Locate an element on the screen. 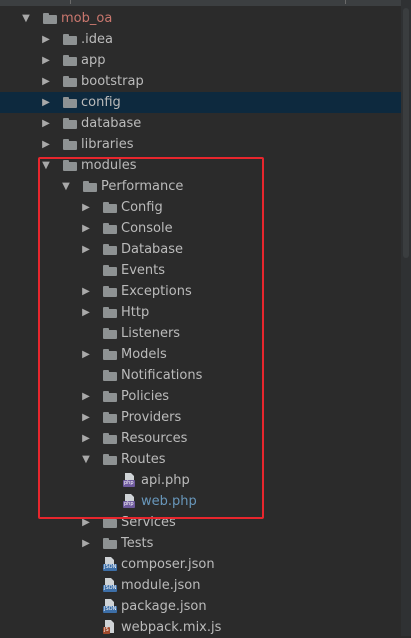 This screenshot has width=411, height=638. tree-label: package.json is located at coordinates (164, 606).